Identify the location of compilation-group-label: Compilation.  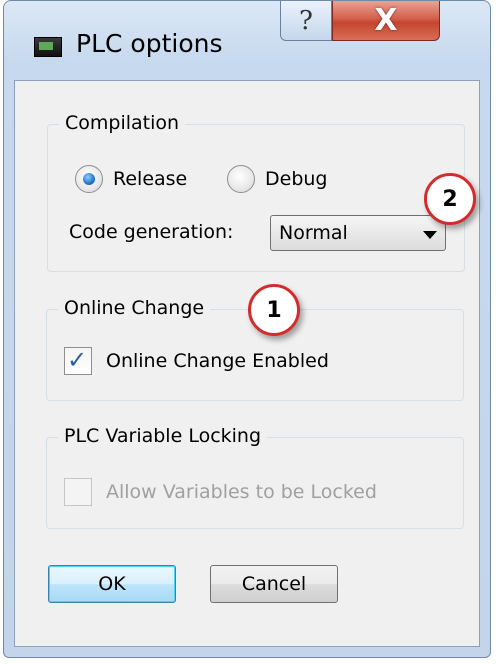
(122, 123).